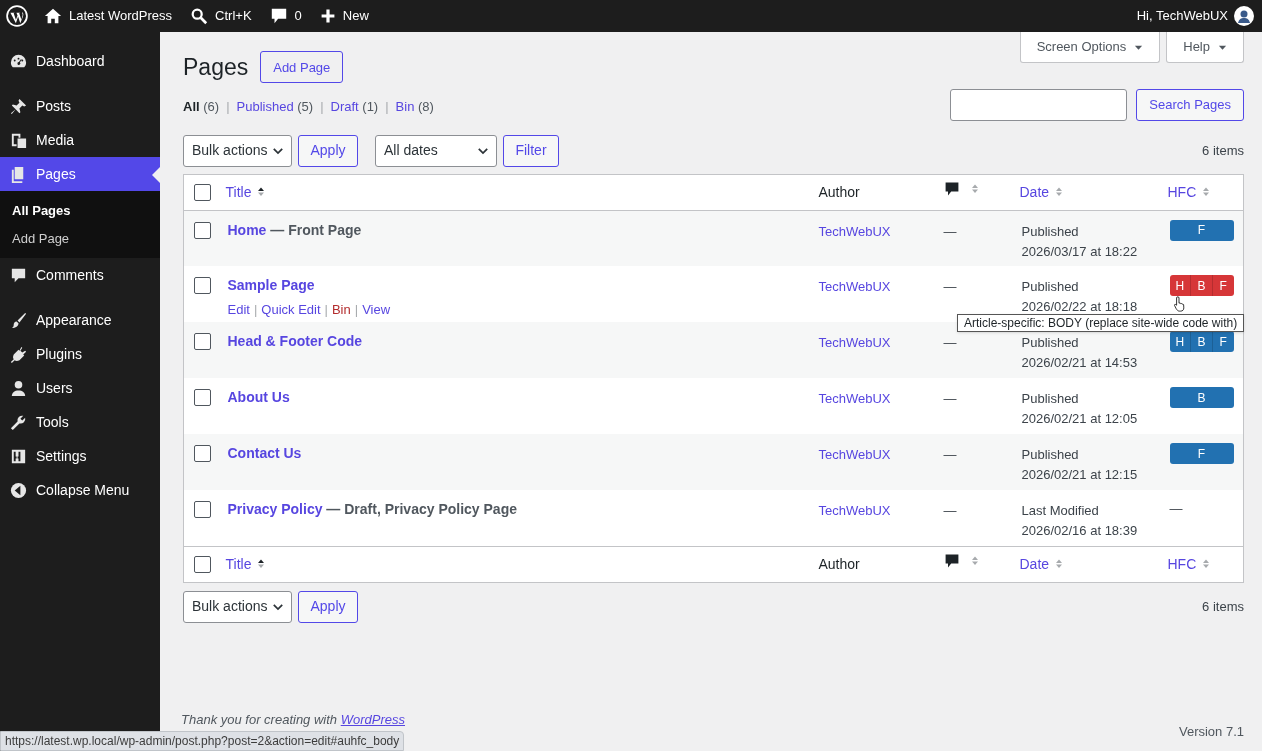 Image resolution: width=1262 pixels, height=751 pixels. Describe the element at coordinates (80, 456) in the screenshot. I see `menu-item: Settings` at that location.